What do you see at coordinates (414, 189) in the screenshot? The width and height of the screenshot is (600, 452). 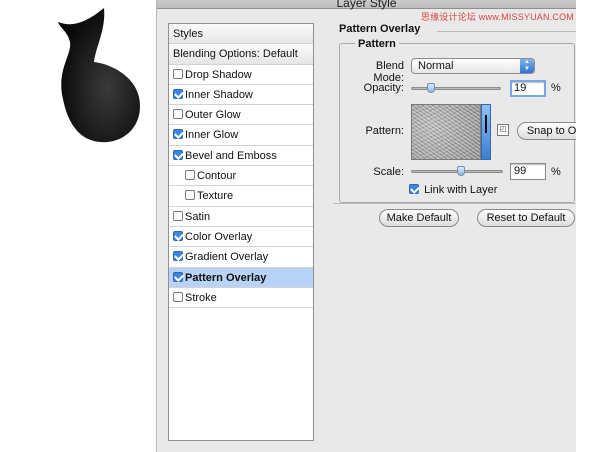 I see `link-with-layer-checkbox` at bounding box center [414, 189].